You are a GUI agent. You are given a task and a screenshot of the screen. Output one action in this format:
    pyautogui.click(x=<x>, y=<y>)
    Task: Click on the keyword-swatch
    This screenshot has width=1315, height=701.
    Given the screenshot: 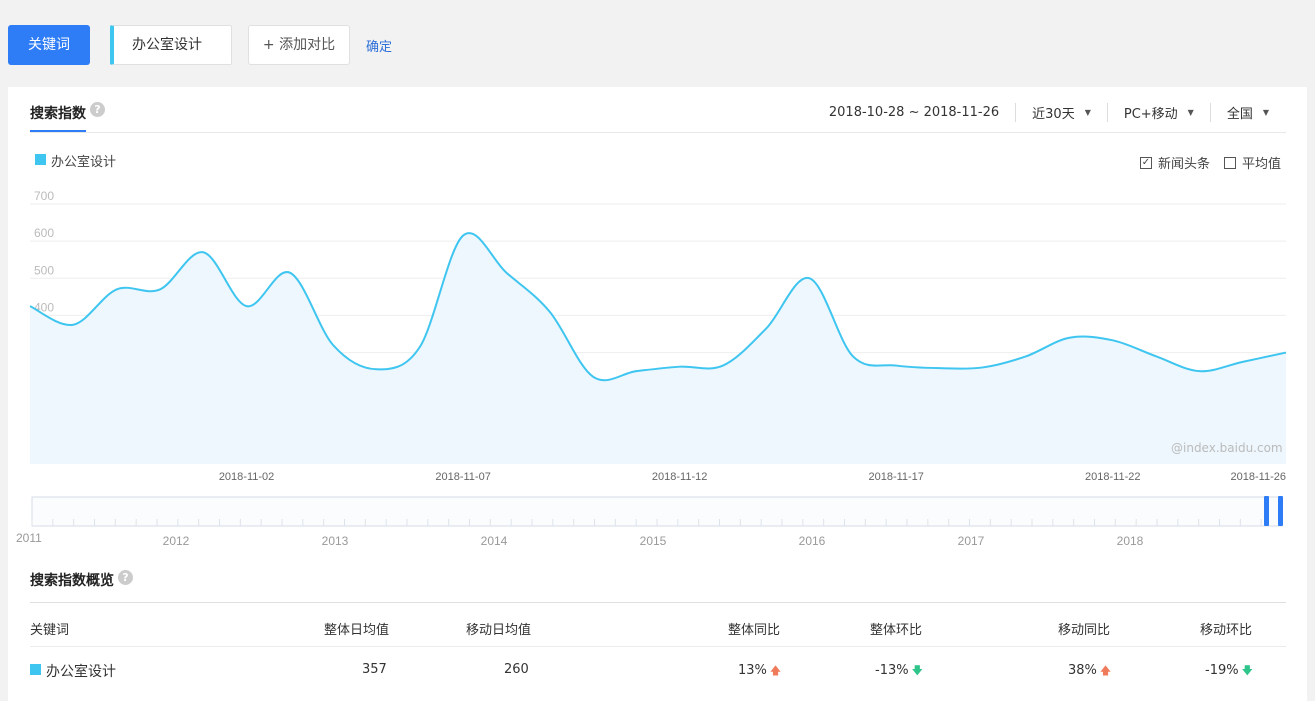 What is the action you would take?
    pyautogui.click(x=35, y=669)
    